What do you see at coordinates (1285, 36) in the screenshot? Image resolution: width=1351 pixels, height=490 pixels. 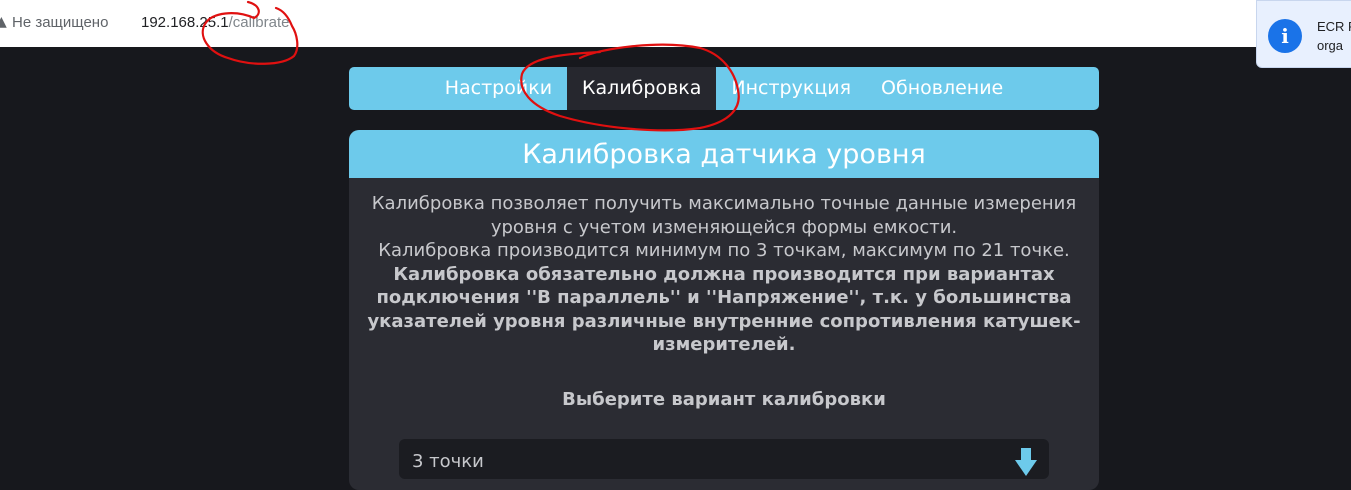 I see `info-icon: i` at bounding box center [1285, 36].